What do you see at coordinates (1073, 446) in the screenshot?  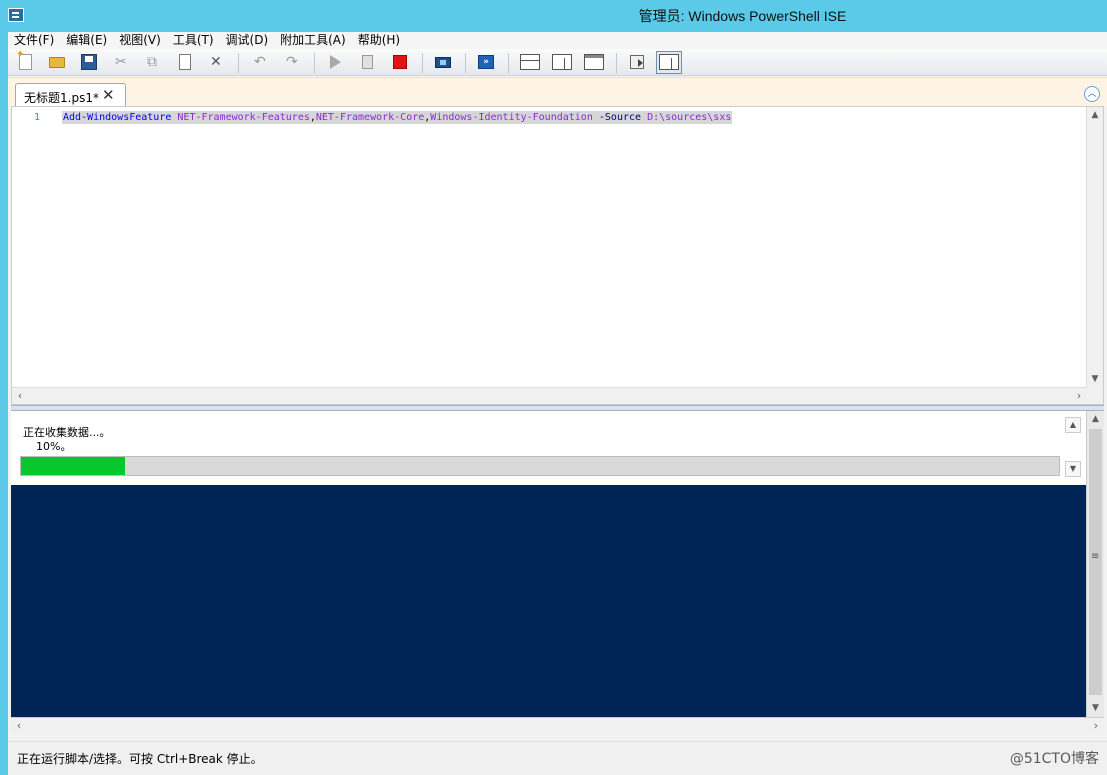 I see `progress-scrollbar: ▲ ▼` at bounding box center [1073, 446].